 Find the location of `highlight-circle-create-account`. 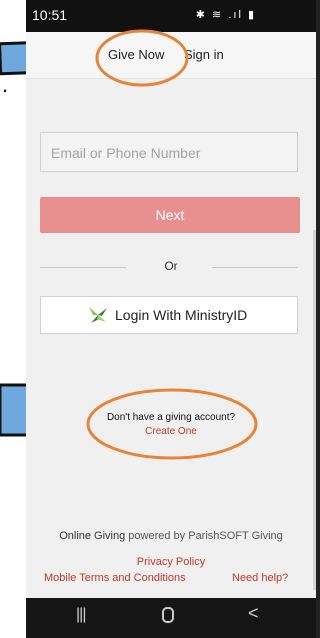

highlight-circle-create-account is located at coordinates (172, 424).